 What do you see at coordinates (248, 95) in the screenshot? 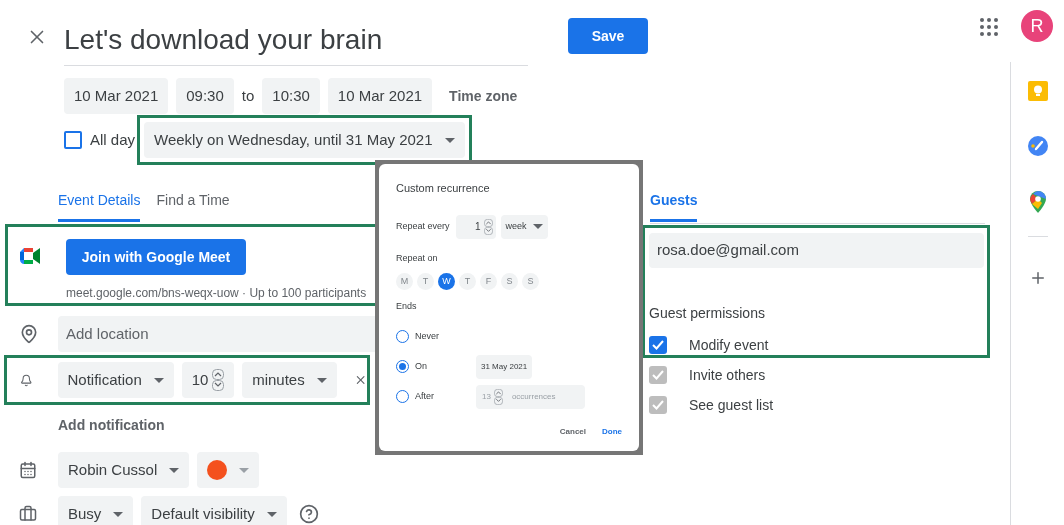
I see `to-label: to` at bounding box center [248, 95].